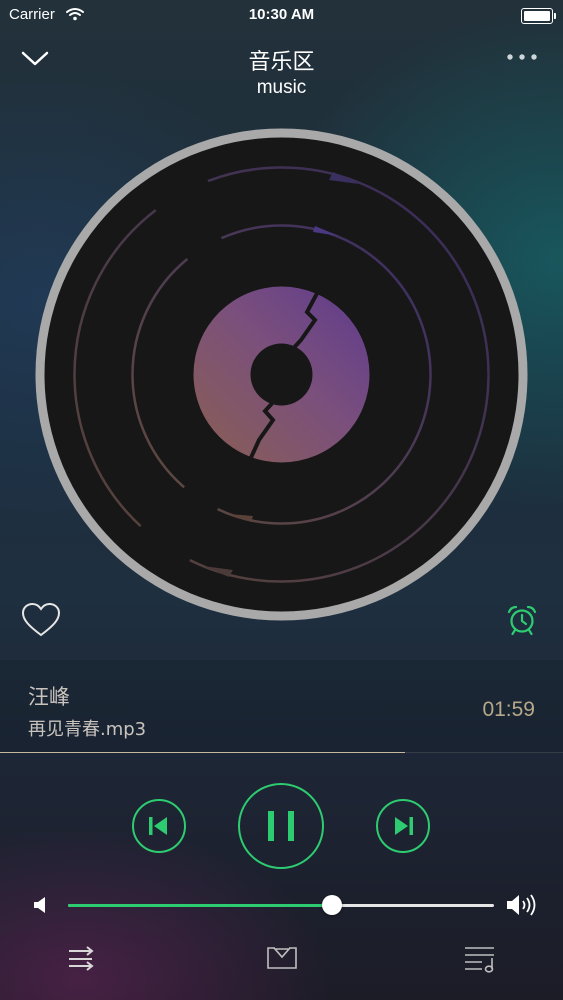  I want to click on song-progress-fill, so click(203, 752).